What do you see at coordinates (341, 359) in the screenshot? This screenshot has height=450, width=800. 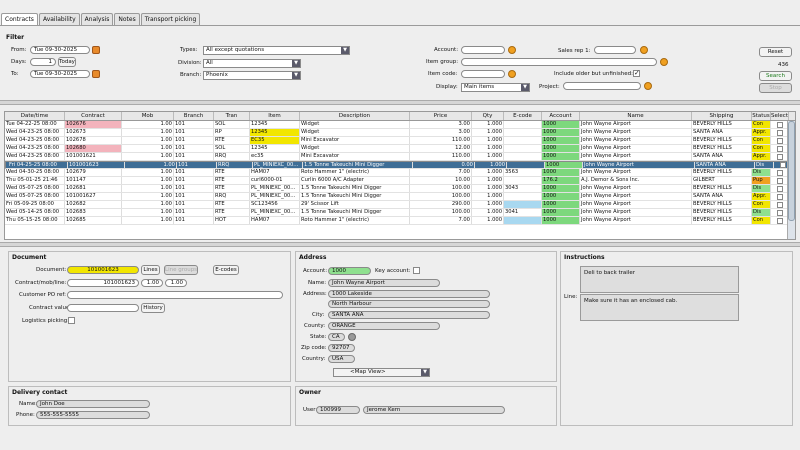 I see `country-field: USA` at bounding box center [341, 359].